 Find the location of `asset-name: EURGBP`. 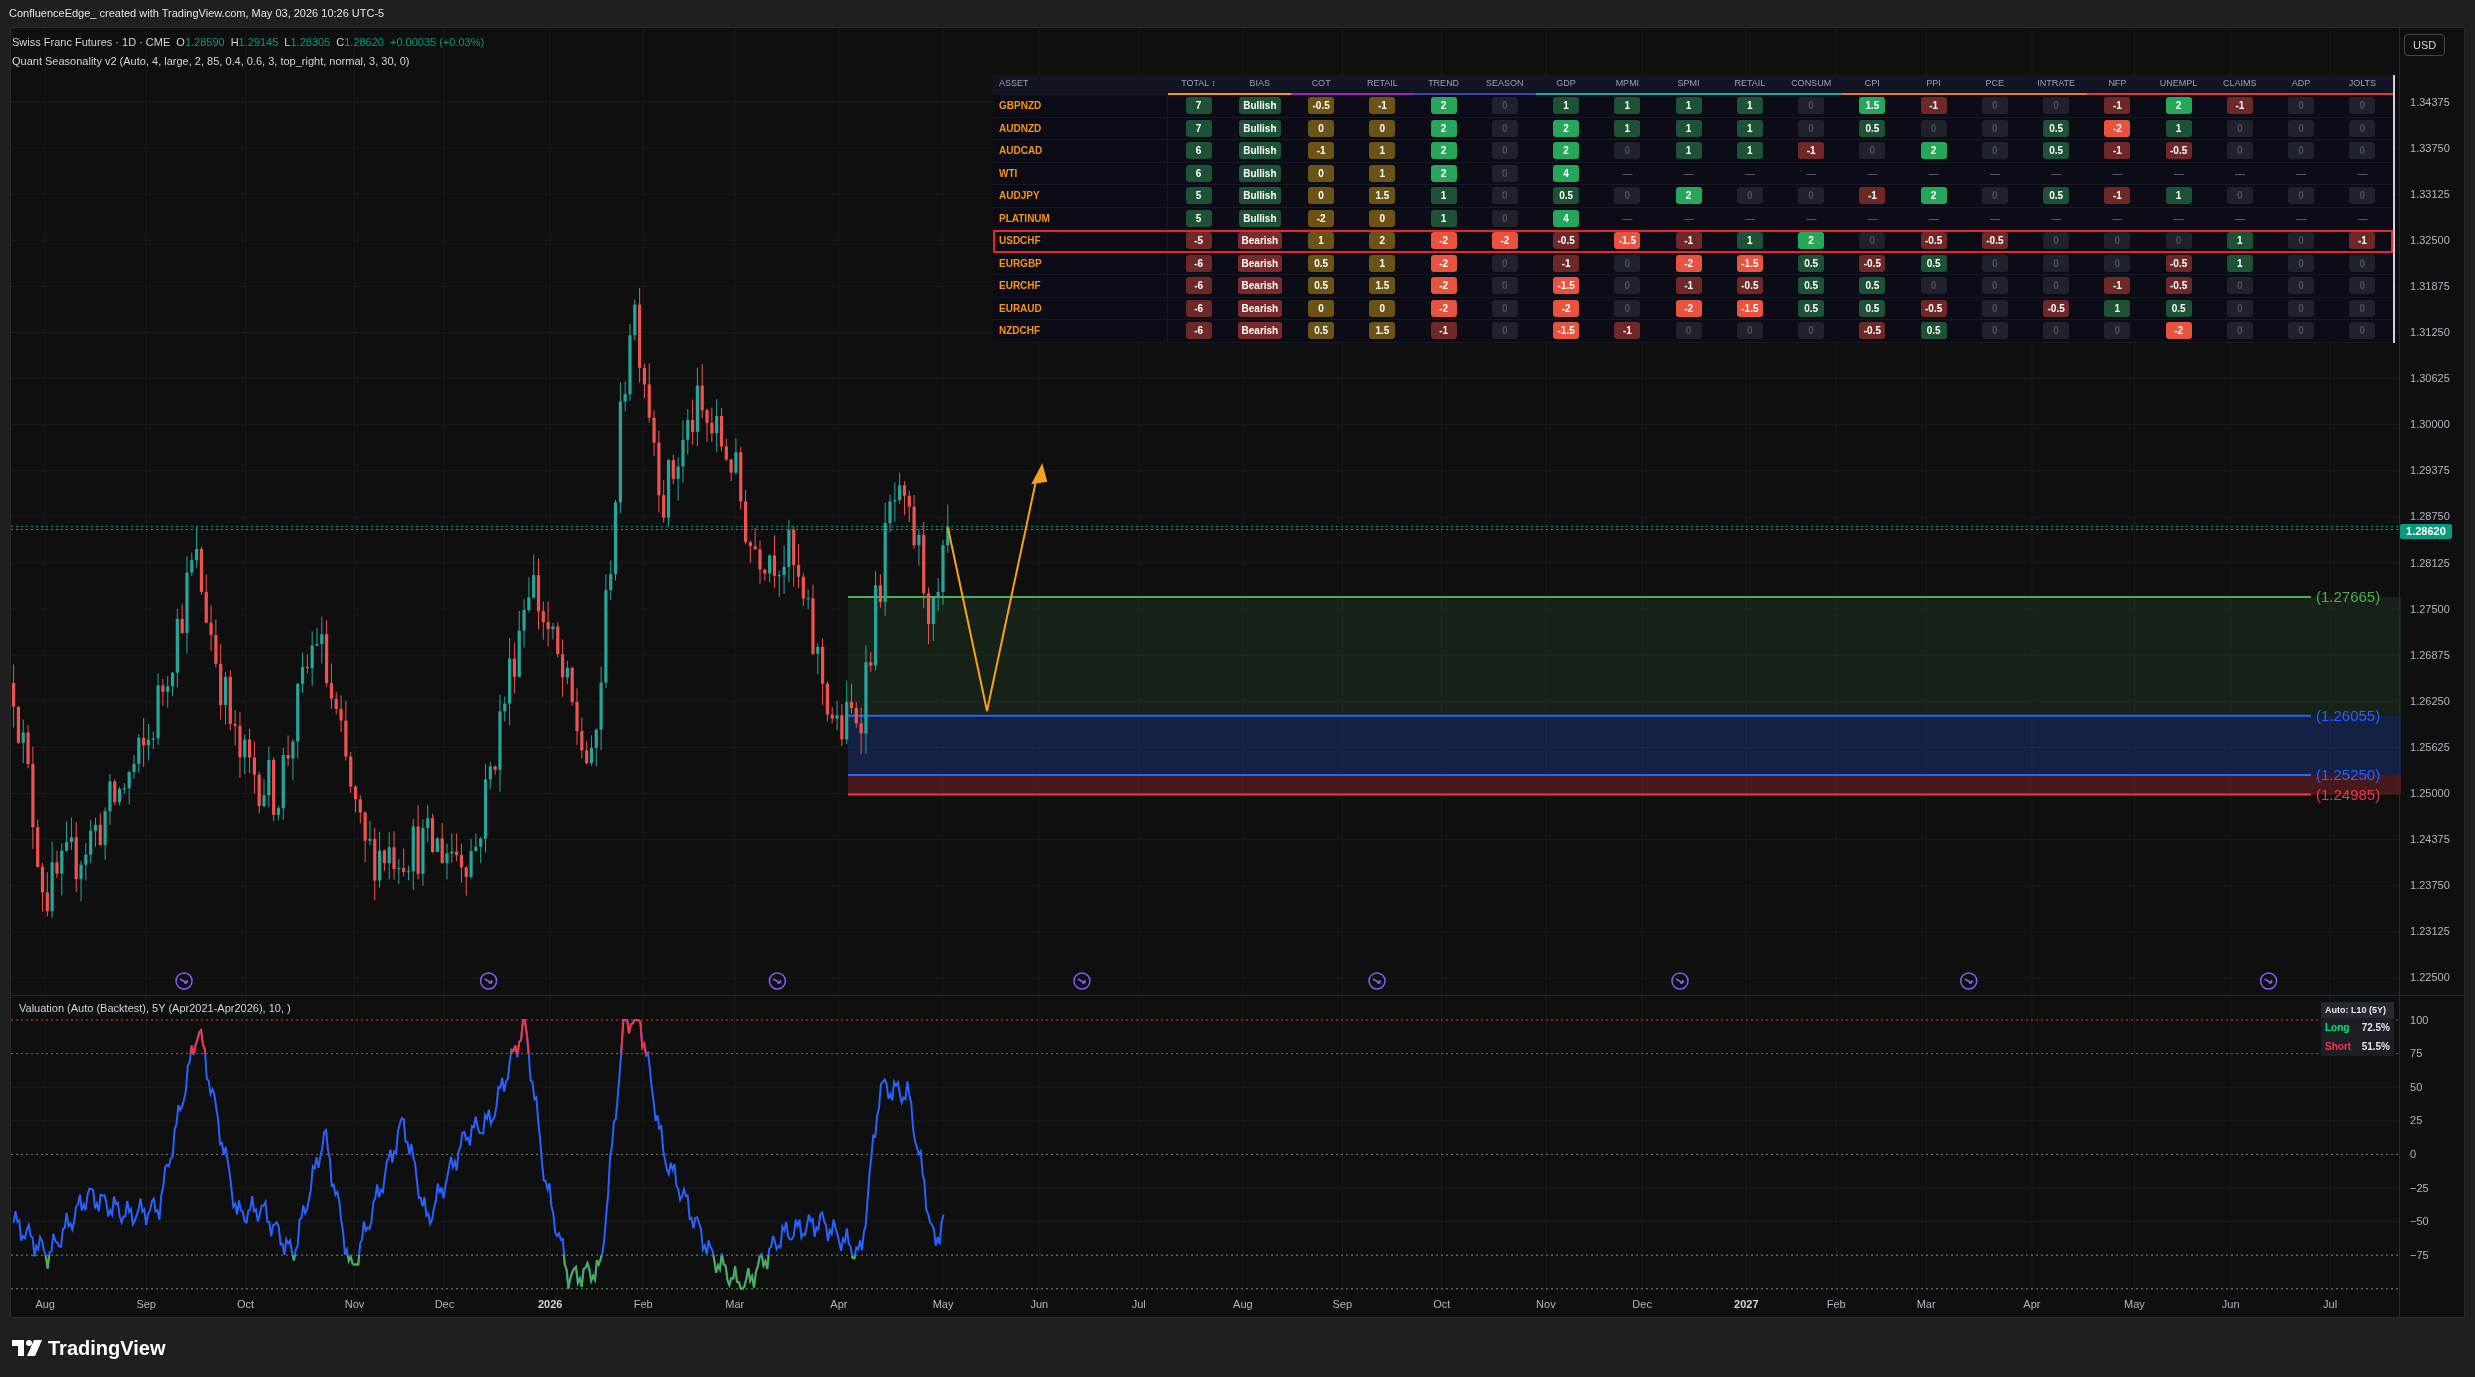

asset-name: EURGBP is located at coordinates (1020, 263).